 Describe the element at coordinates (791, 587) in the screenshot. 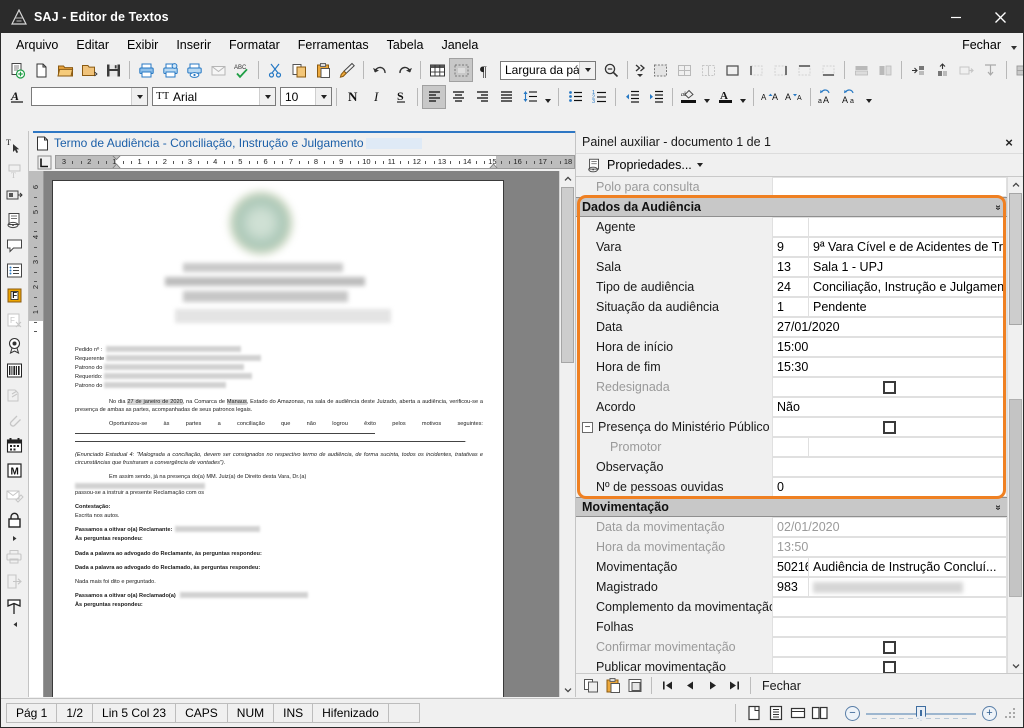

I see `property-row: Magistrado 983` at that location.